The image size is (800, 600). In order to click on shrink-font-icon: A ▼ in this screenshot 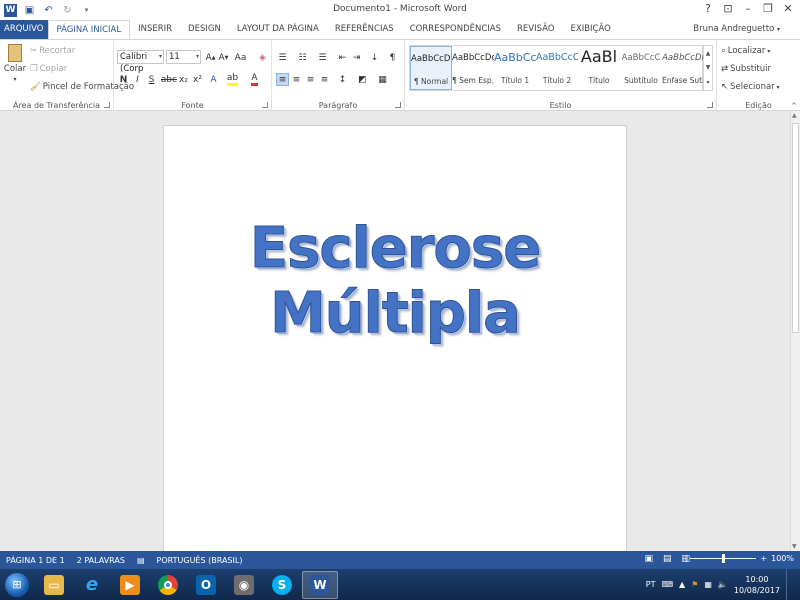, I will do `click(223, 57)`.